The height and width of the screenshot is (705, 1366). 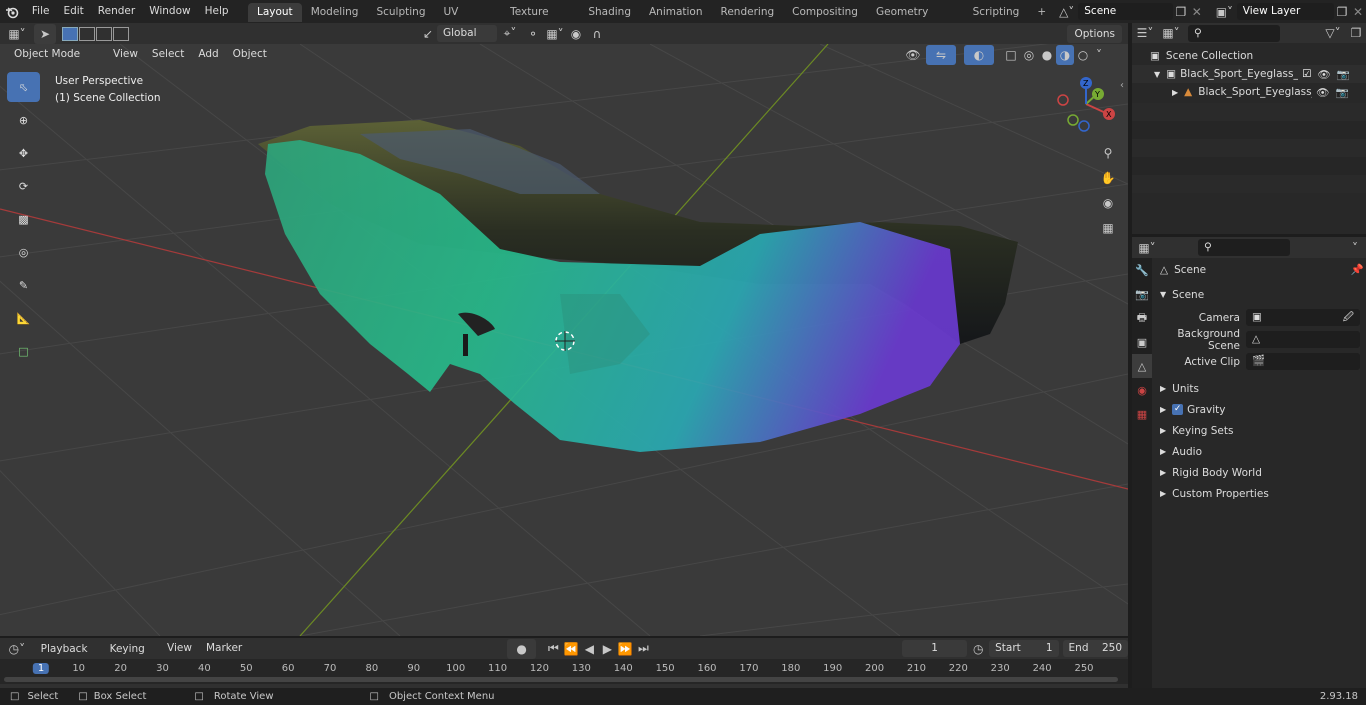 I want to click on camera-view-icon: ◉, so click(x=1108, y=202).